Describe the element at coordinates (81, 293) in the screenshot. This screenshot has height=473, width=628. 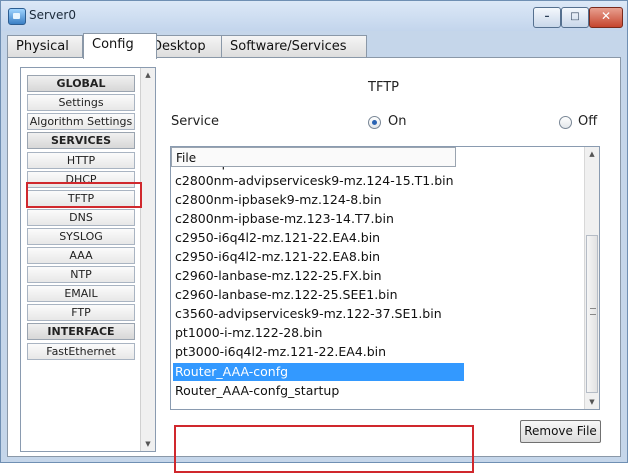
I see `sidebar-item-email: EMAIL` at that location.